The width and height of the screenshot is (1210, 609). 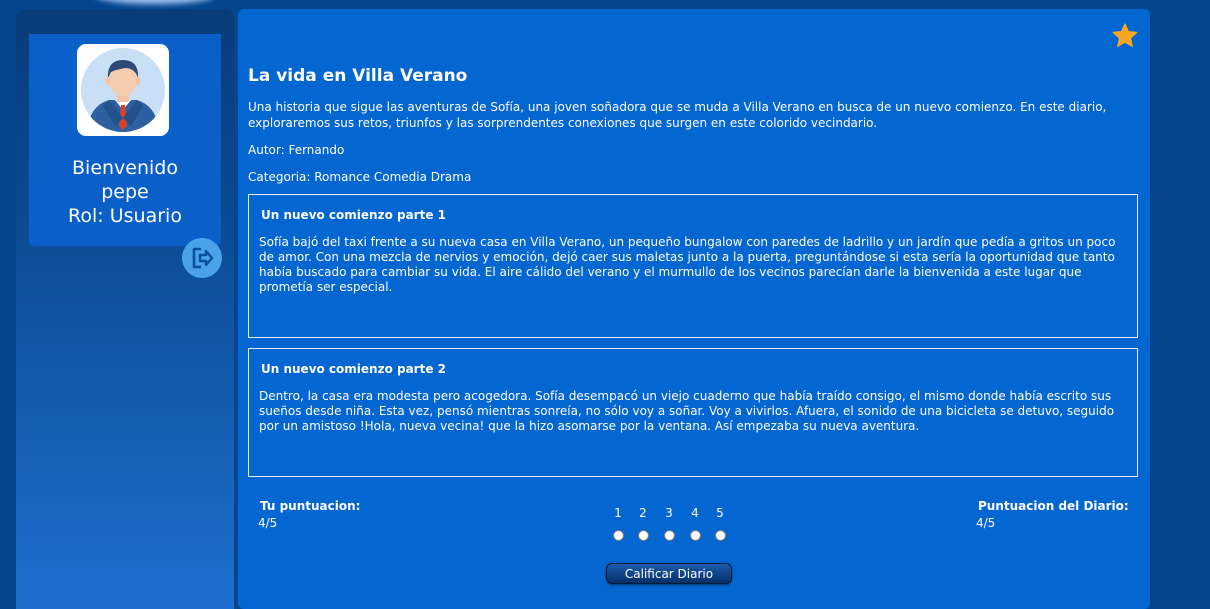 I want to click on username: pepe, so click(x=125, y=192).